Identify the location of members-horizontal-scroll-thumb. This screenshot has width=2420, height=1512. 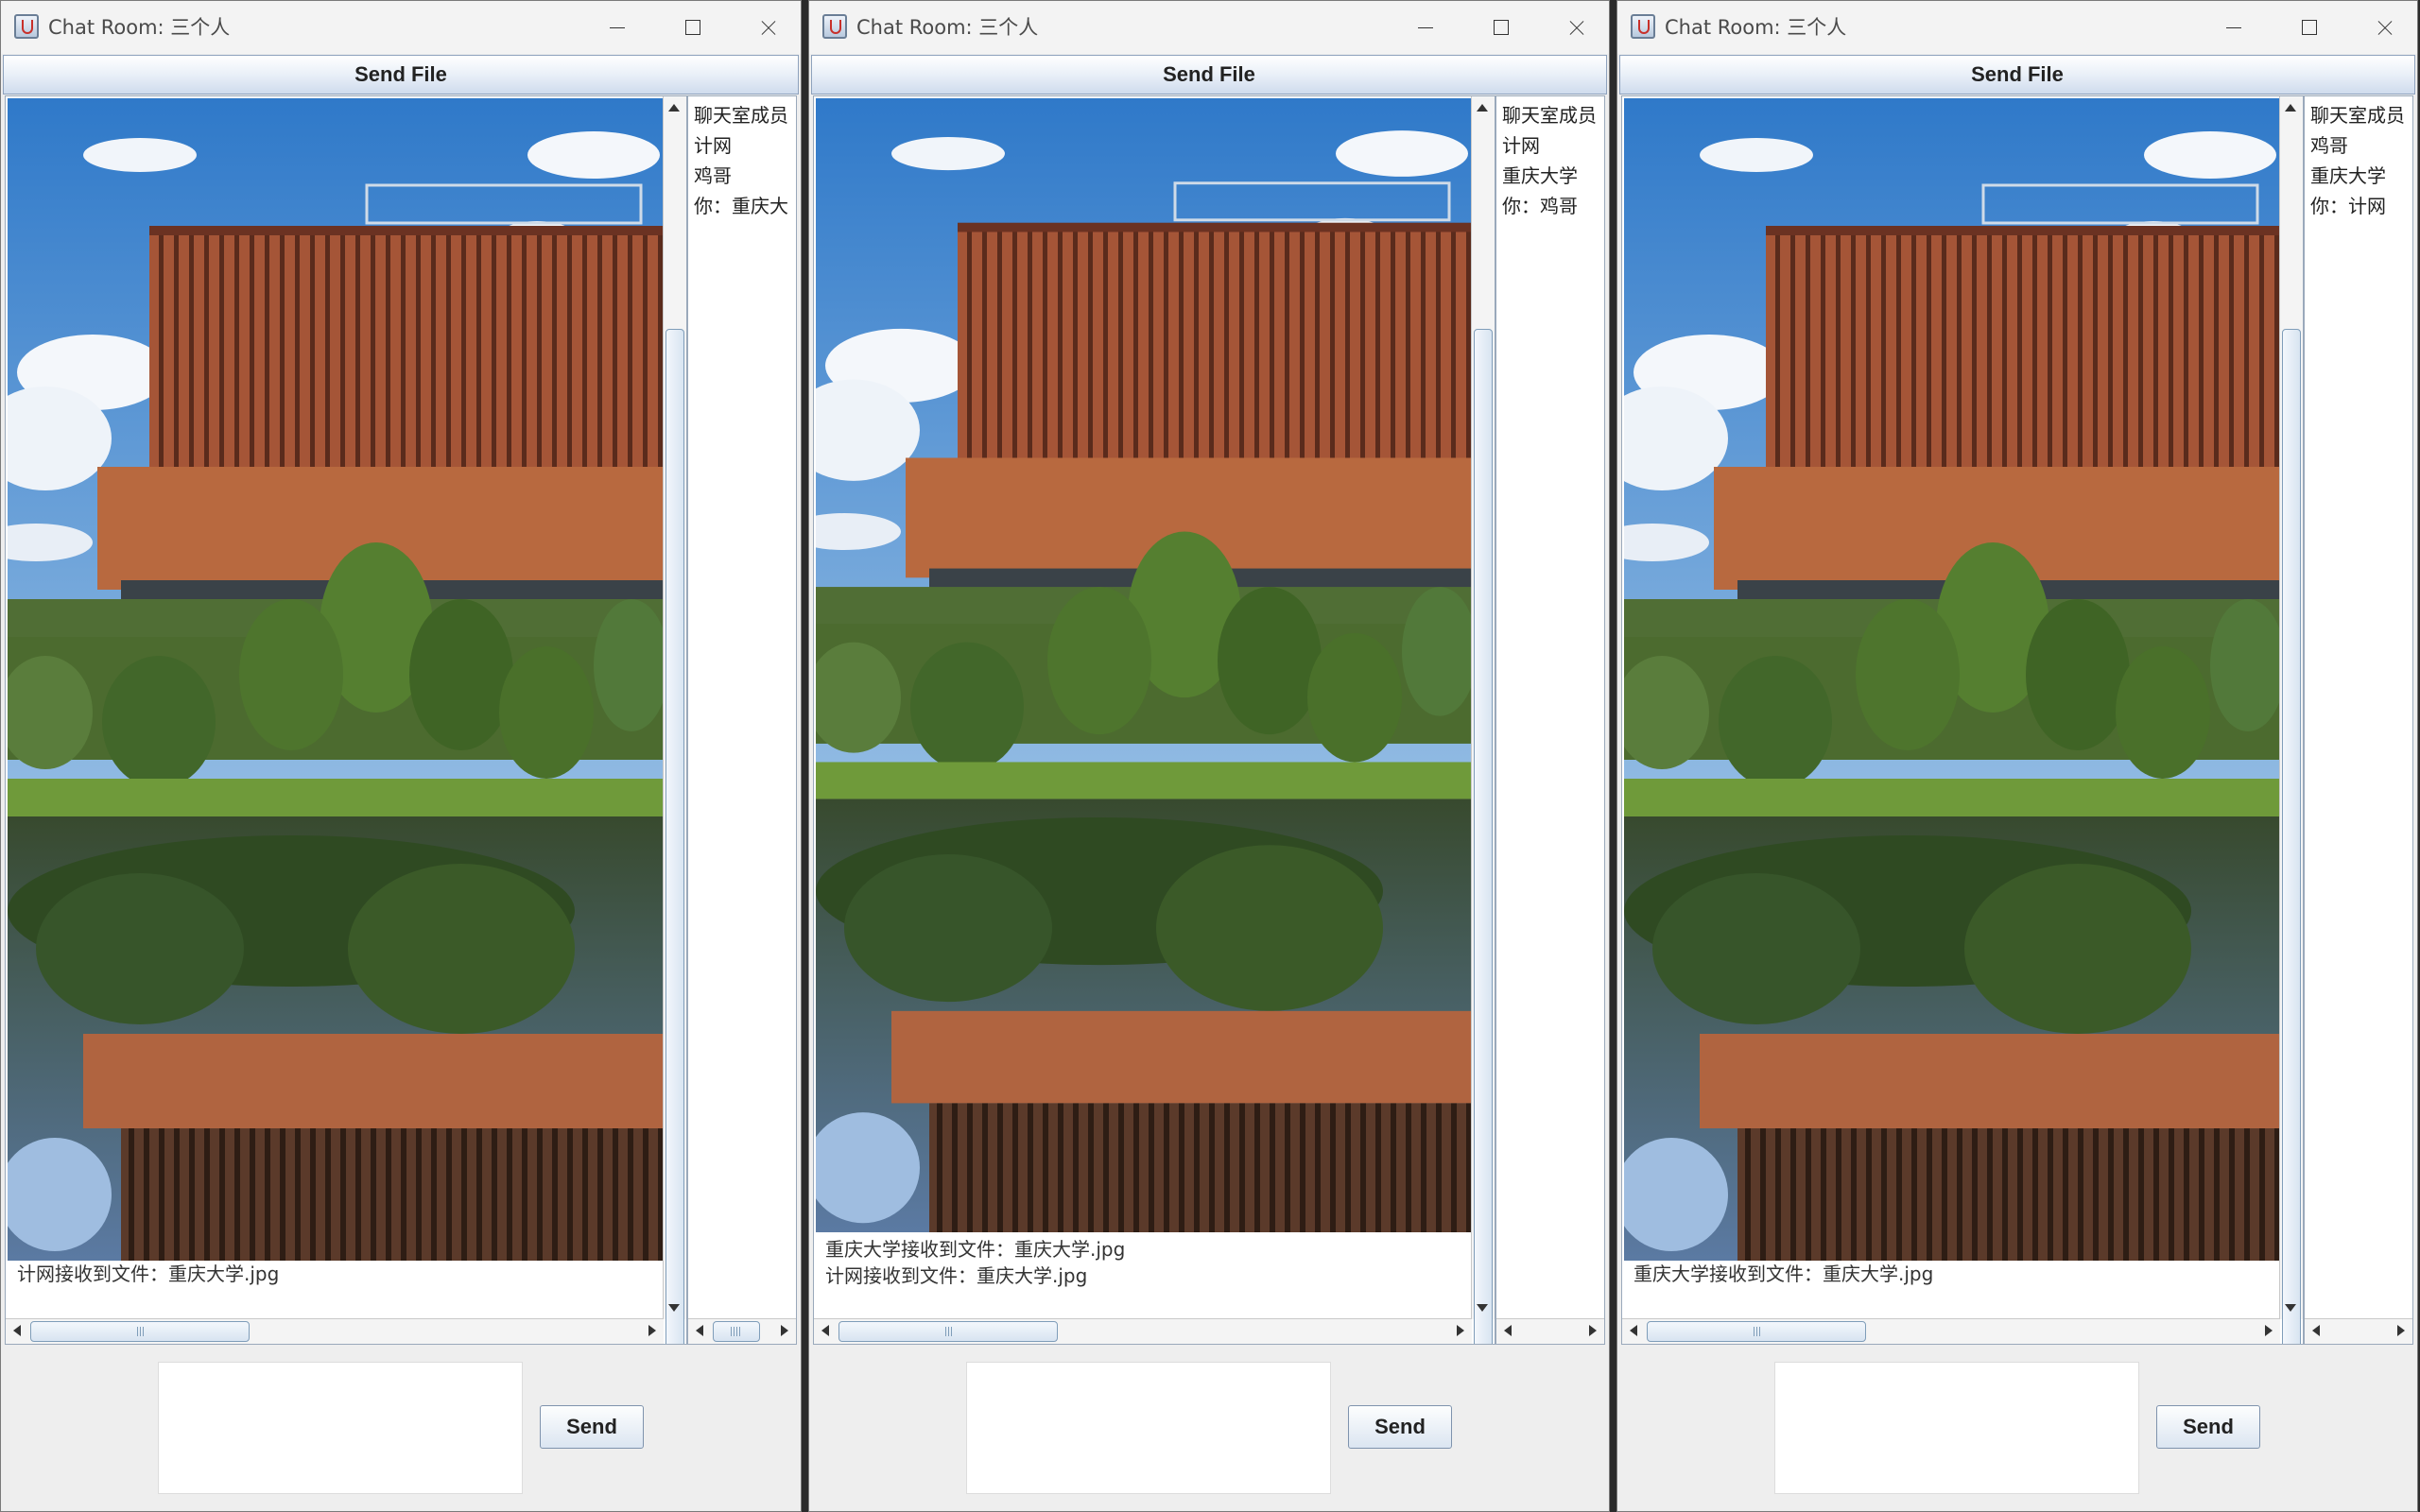
(736, 1331).